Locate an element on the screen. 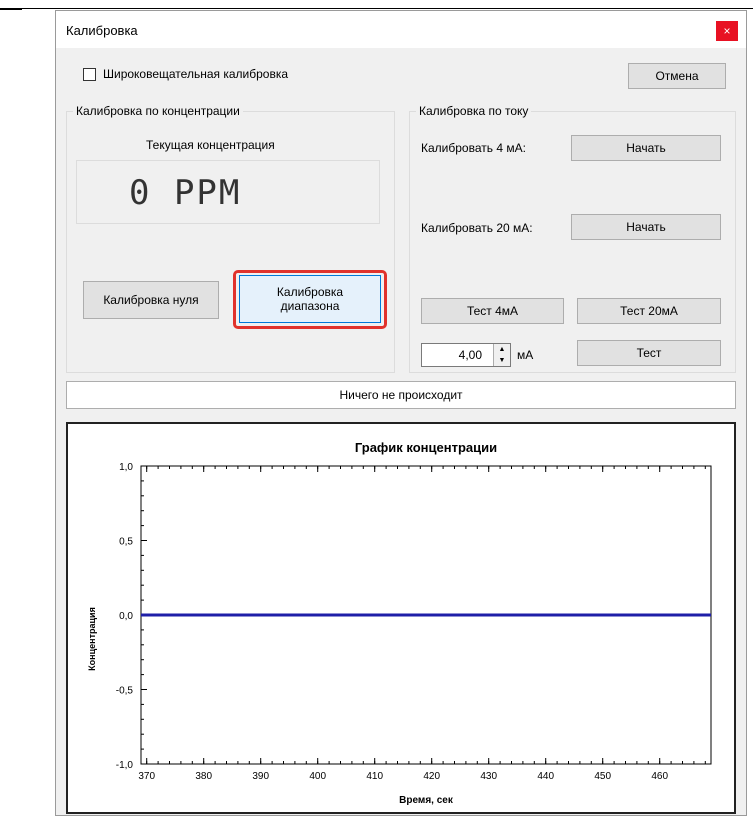  ma-unit-label: мА is located at coordinates (525, 355).